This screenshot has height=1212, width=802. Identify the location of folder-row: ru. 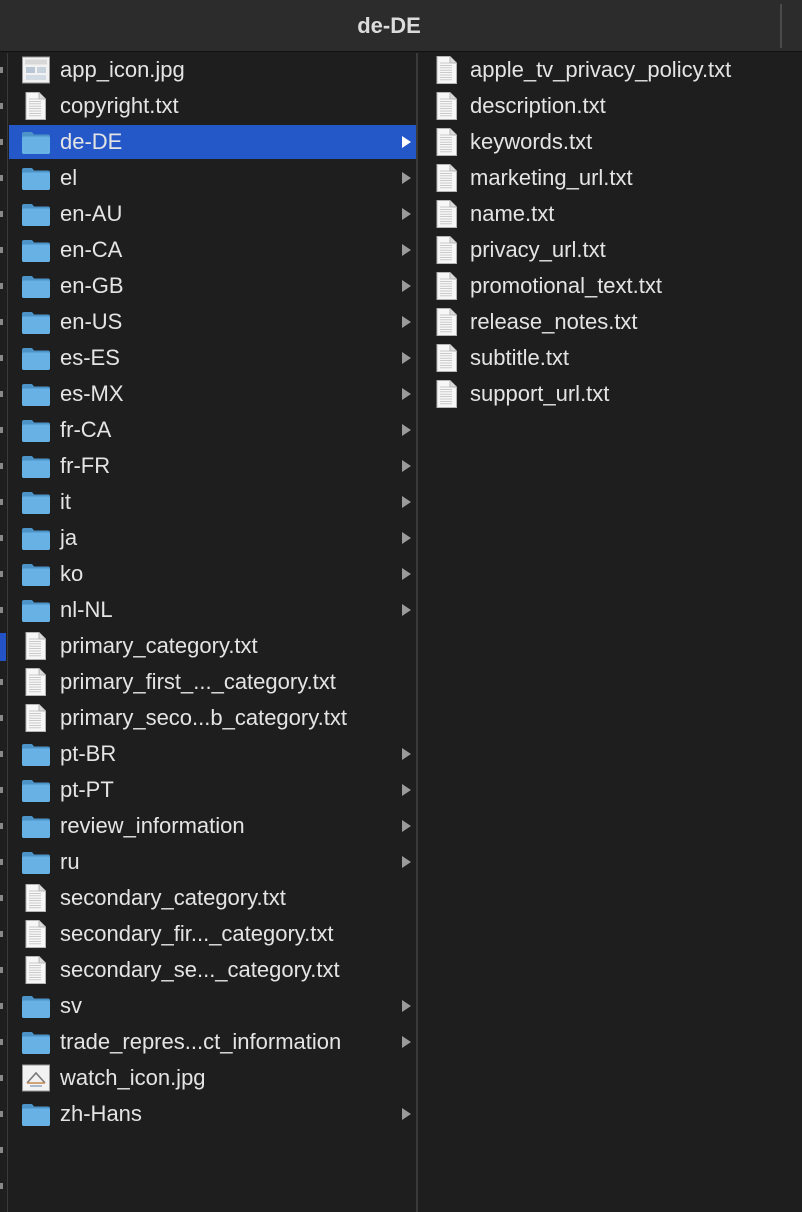
(212, 862).